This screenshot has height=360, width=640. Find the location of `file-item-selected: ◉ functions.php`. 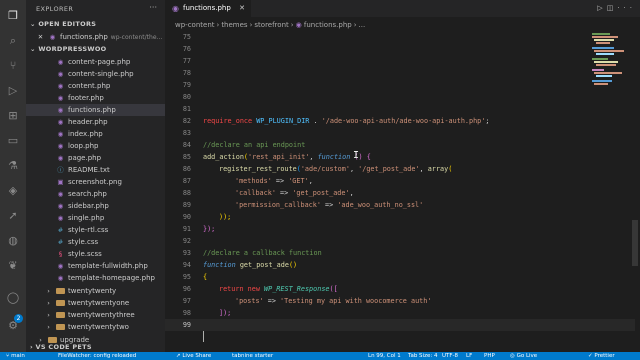

file-item-selected: ◉ functions.php is located at coordinates (95, 110).